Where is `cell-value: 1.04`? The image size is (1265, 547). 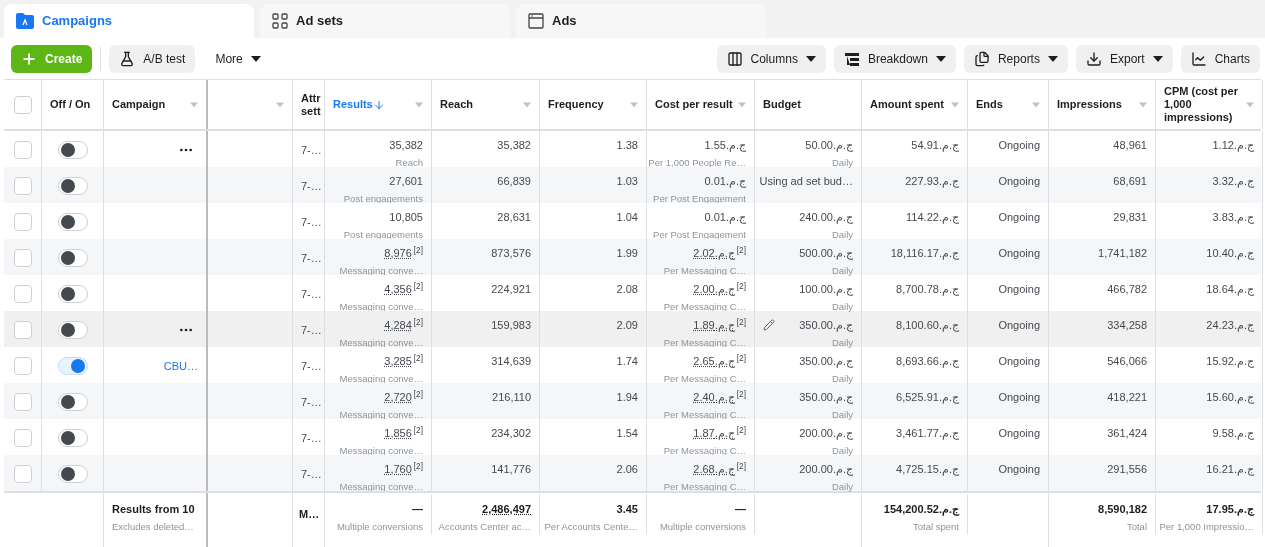 cell-value: 1.04 is located at coordinates (627, 217).